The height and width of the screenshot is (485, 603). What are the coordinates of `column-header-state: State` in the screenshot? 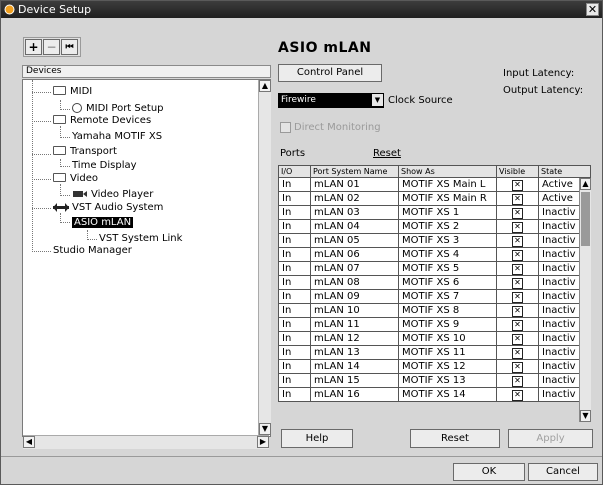 It's located at (564, 171).